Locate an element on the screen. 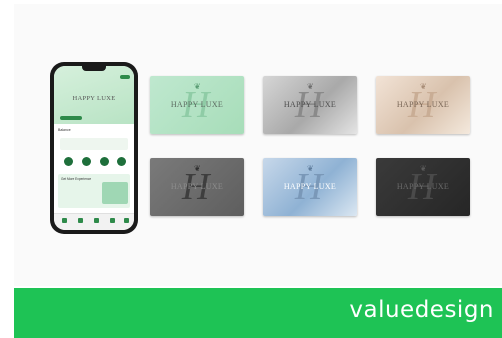  tab-profile-icon is located at coordinates (126, 220).